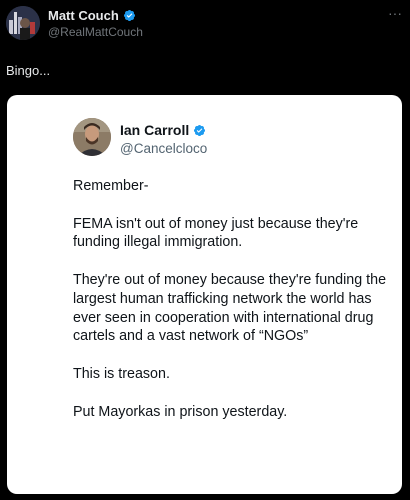 The width and height of the screenshot is (410, 500). I want to click on outer-author-name: Matt Couch, so click(83, 15).